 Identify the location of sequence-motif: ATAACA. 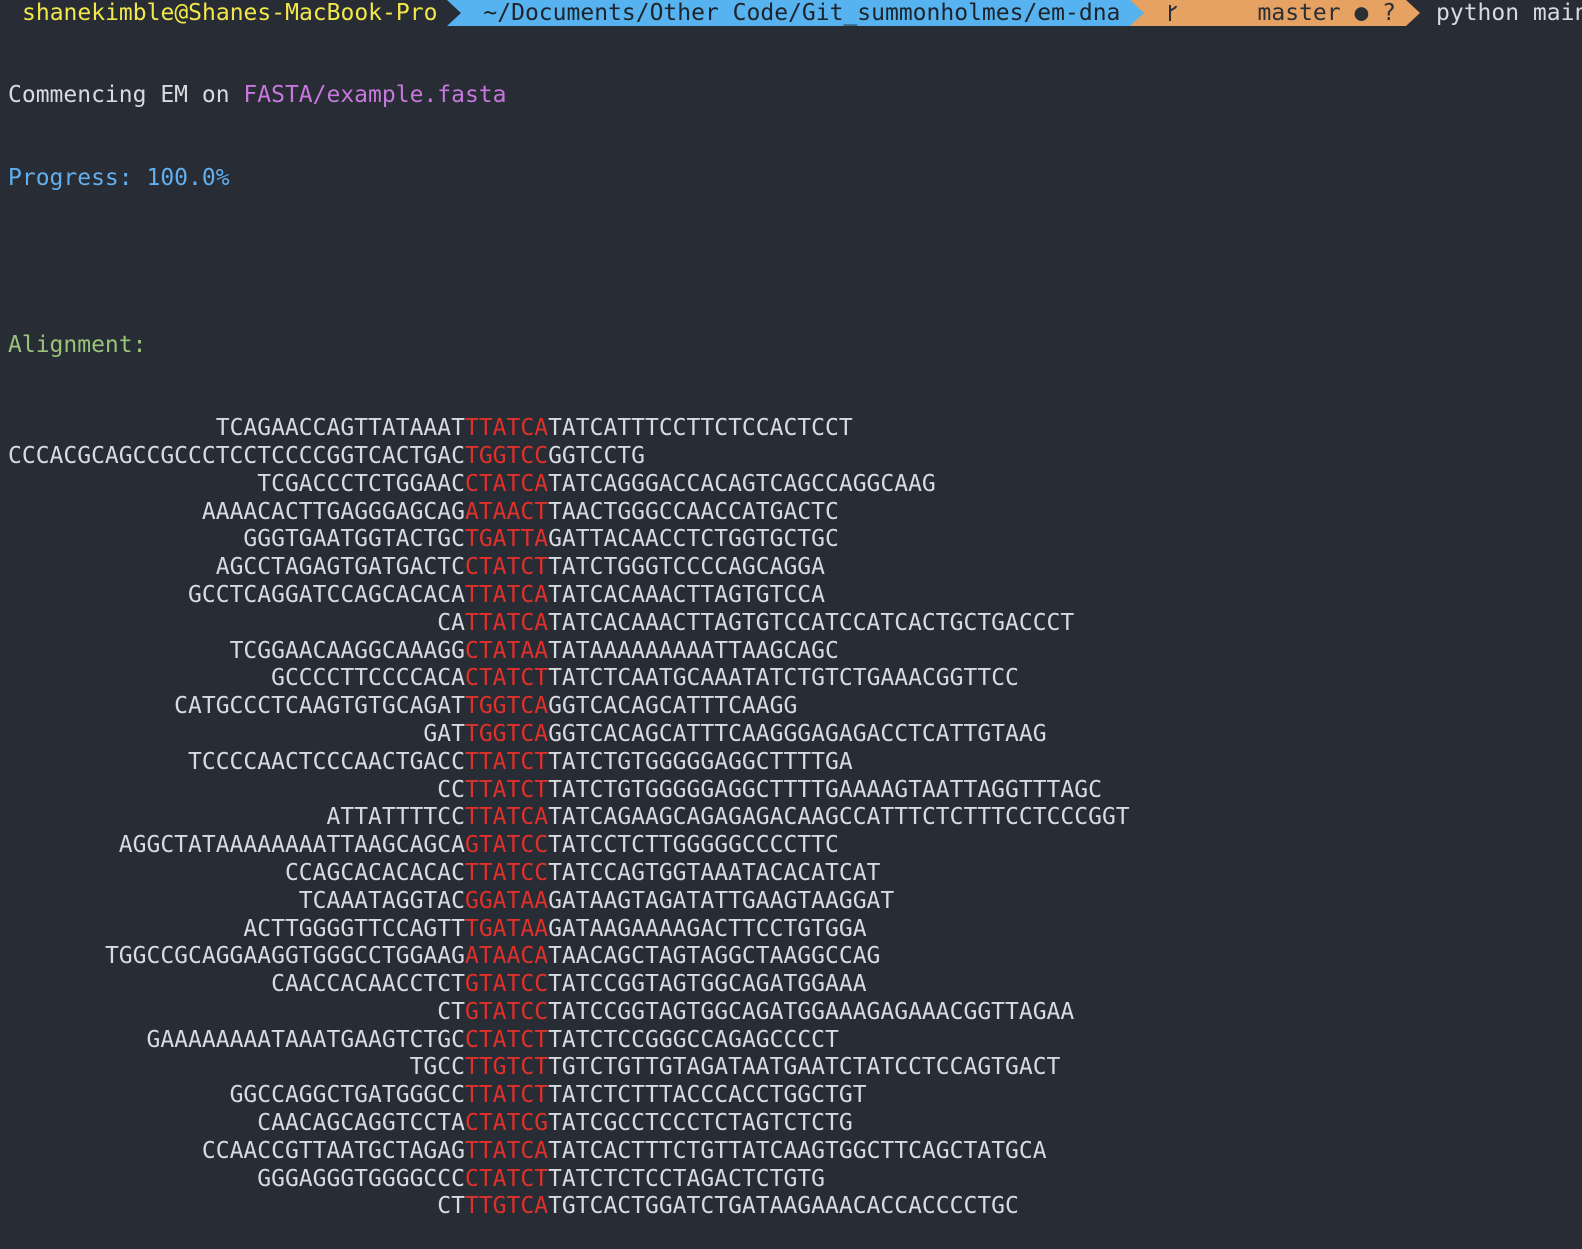
(506, 956).